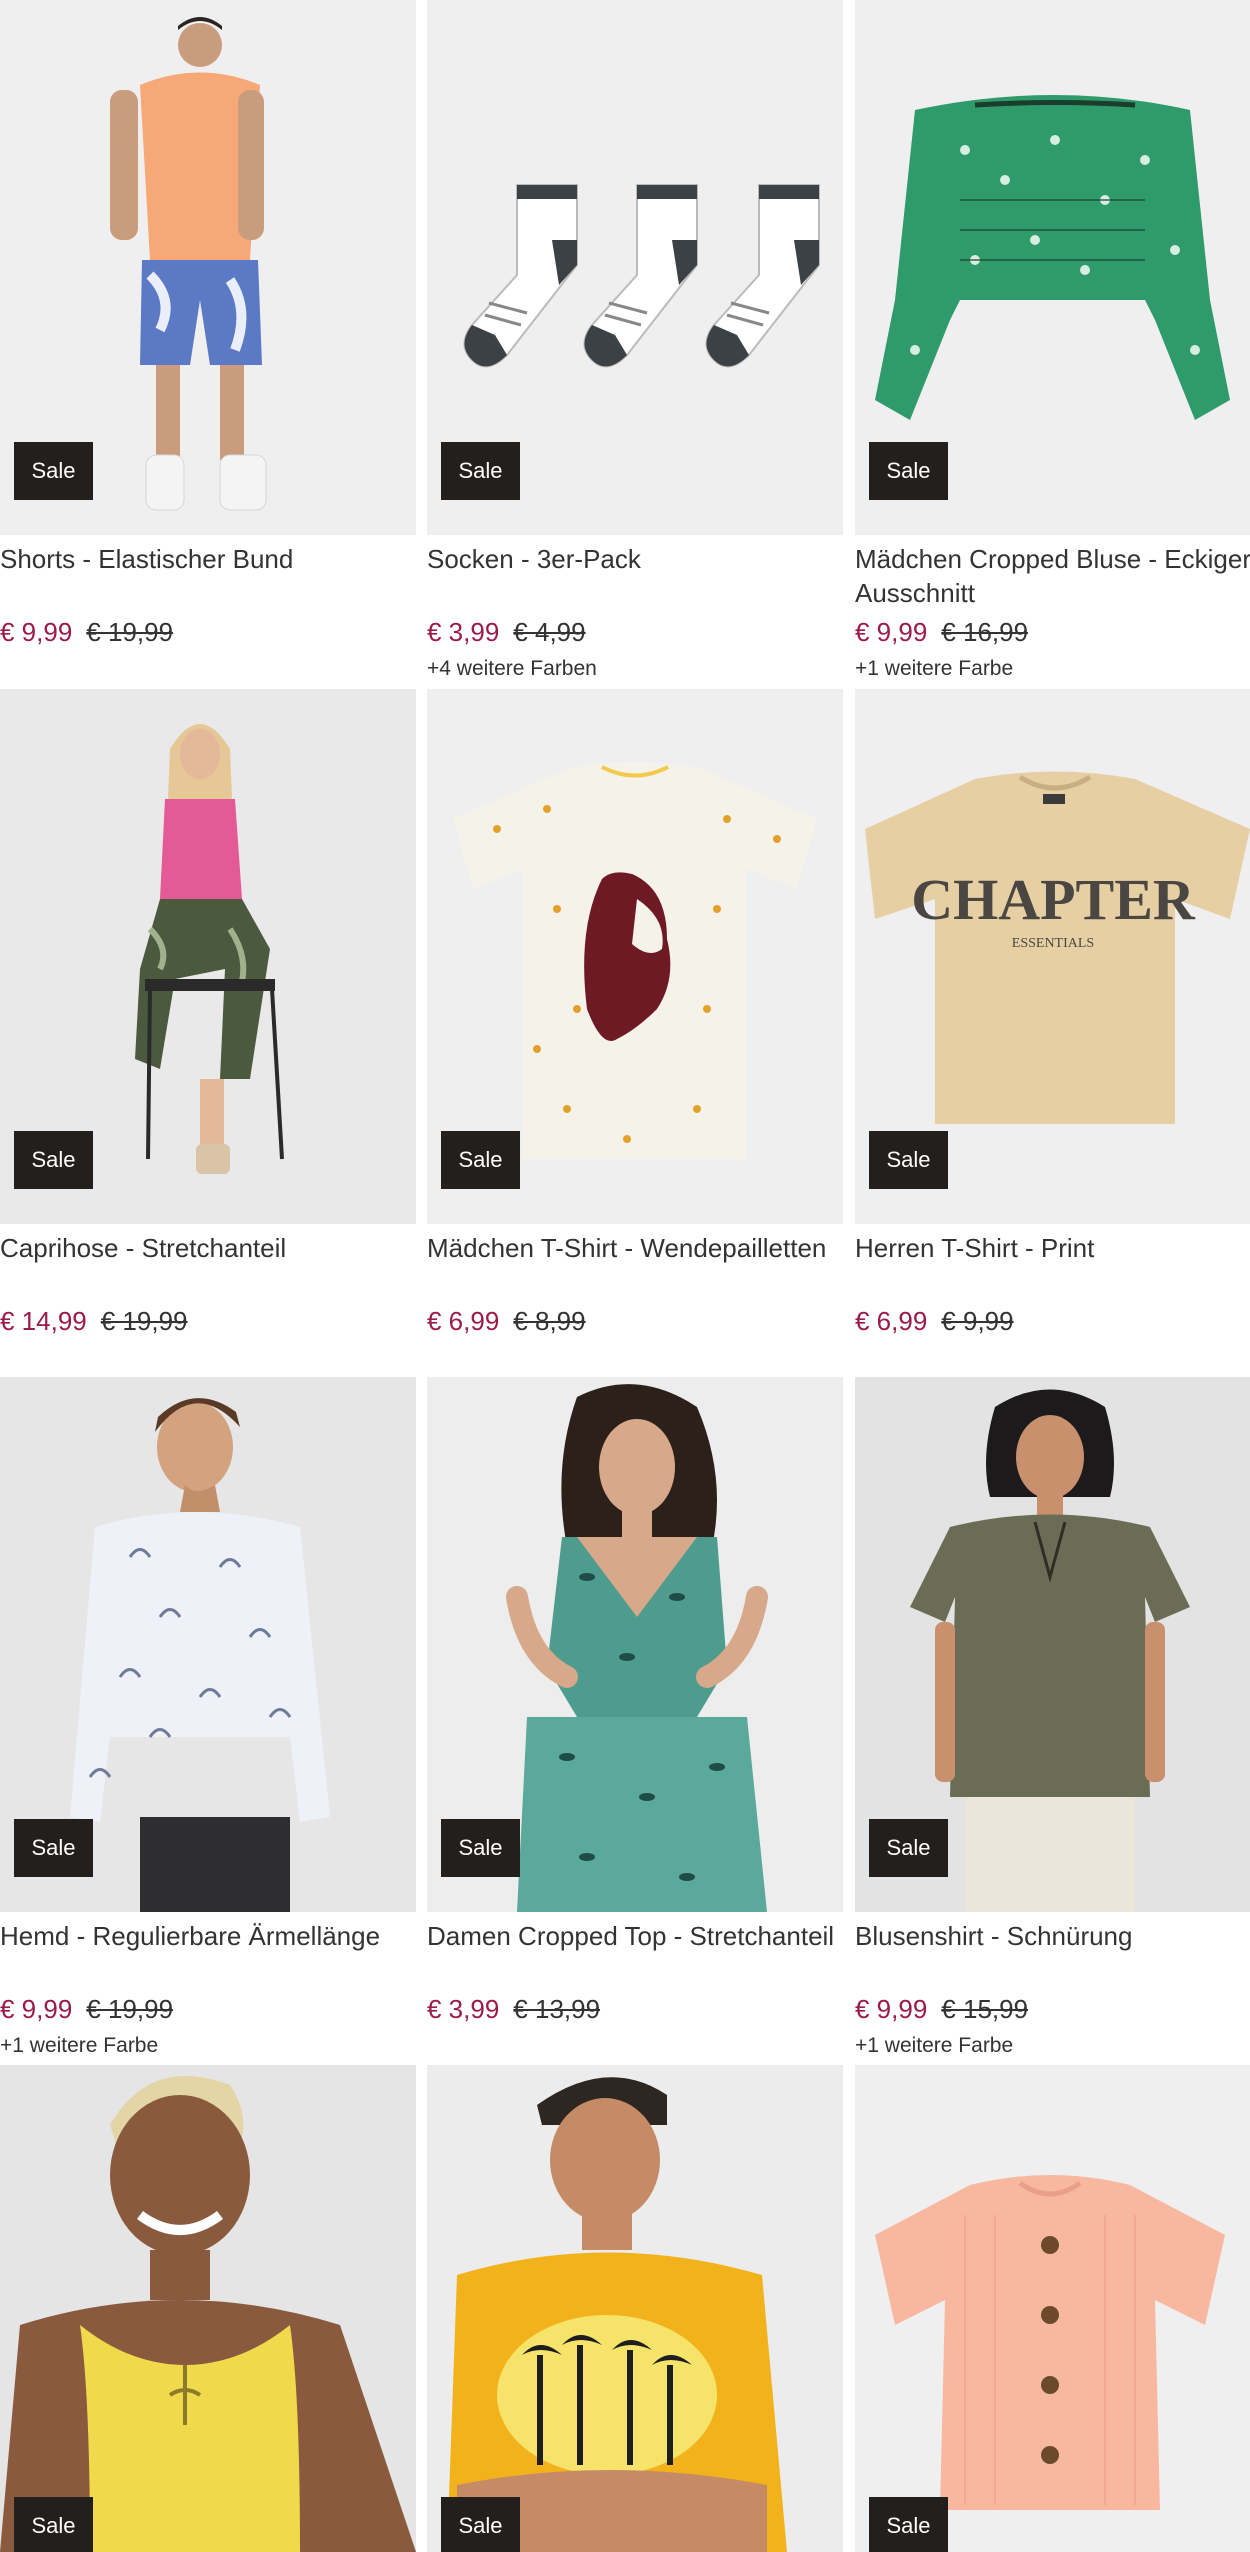  Describe the element at coordinates (549, 632) in the screenshot. I see `original-price: € 4,99` at that location.